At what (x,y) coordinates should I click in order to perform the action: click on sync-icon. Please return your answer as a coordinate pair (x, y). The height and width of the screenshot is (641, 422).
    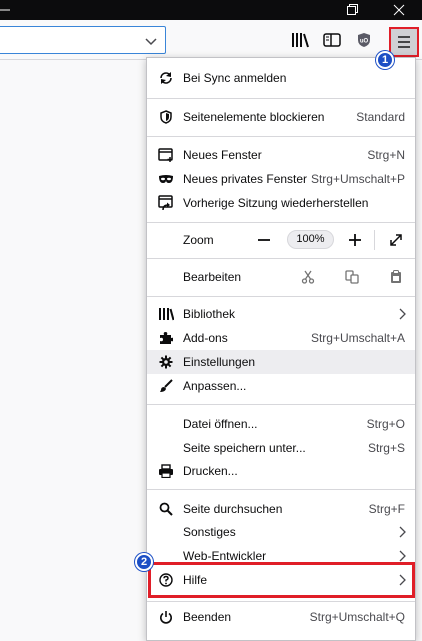
    Looking at the image, I should click on (166, 78).